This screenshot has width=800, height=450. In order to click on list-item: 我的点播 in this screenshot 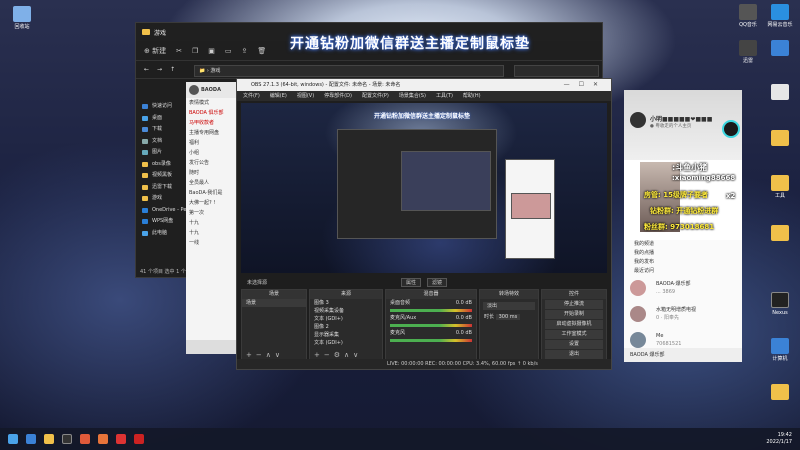, I will do `click(683, 253)`.